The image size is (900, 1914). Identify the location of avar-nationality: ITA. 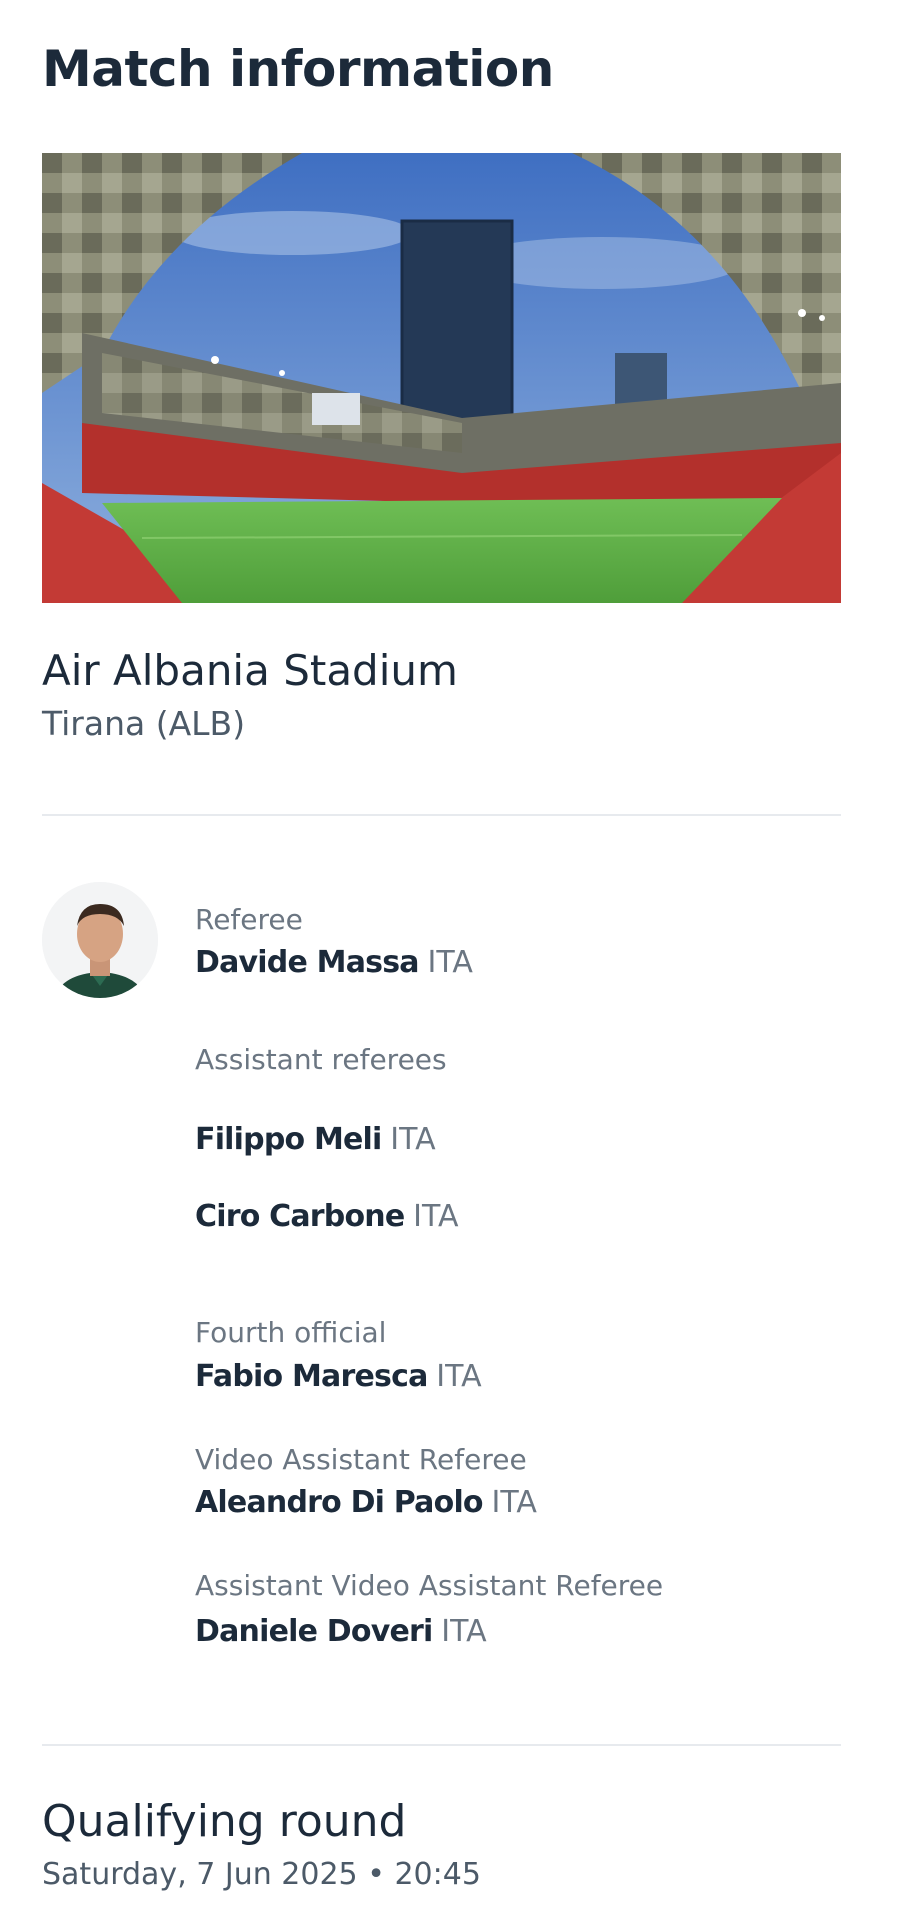
(464, 1631).